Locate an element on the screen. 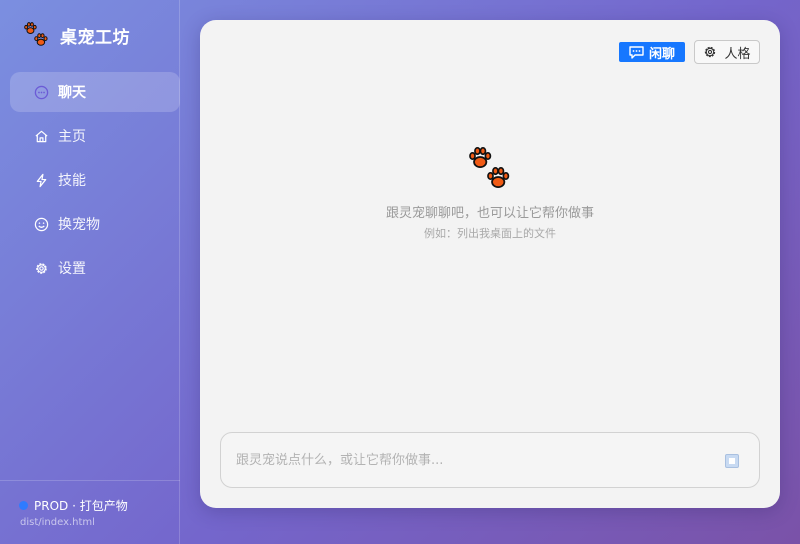 The width and height of the screenshot is (800, 544). sidebar-item-skills: 技能 is located at coordinates (95, 180).